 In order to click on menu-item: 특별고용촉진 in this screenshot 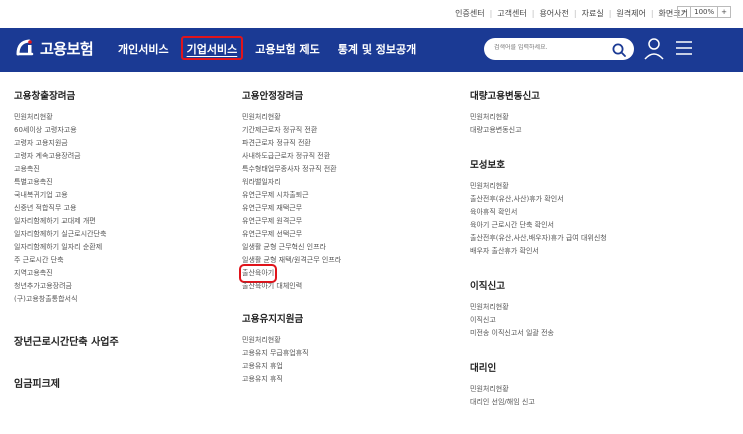, I will do `click(66, 182)`.